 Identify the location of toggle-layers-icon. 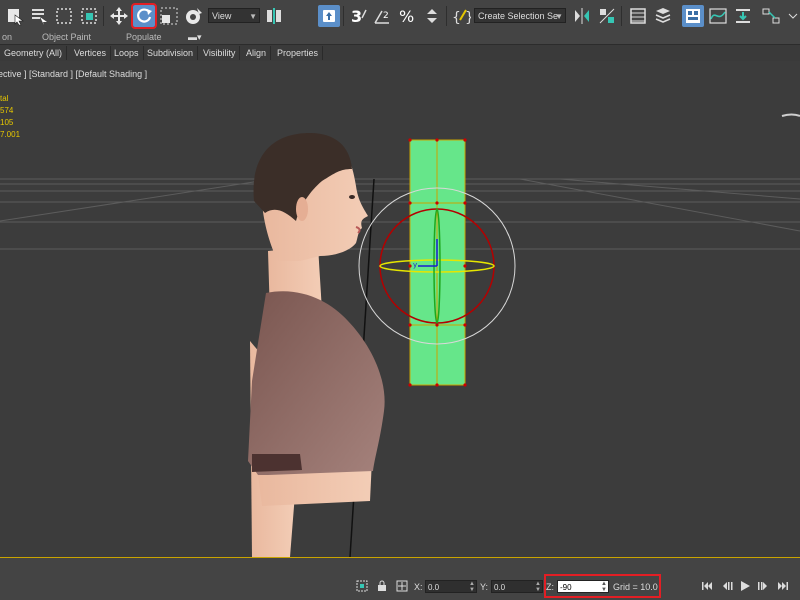
(663, 16).